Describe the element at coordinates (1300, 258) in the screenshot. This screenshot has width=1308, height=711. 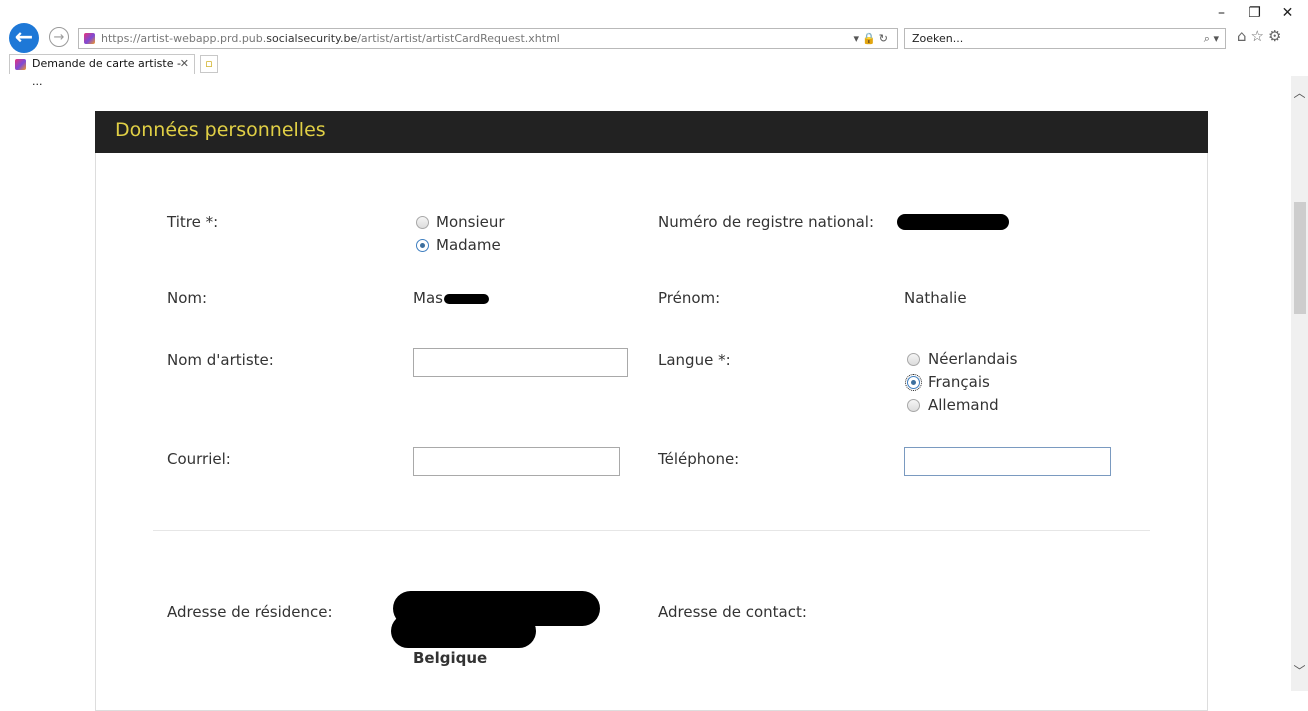
I see `scroll-thumb` at that location.